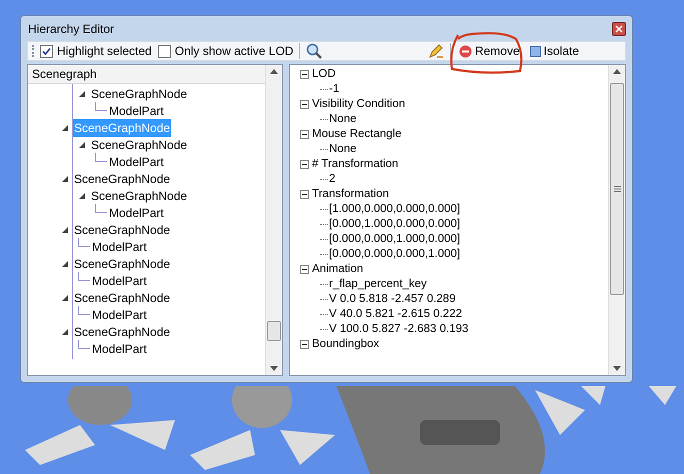 The image size is (684, 474). What do you see at coordinates (314, 51) in the screenshot?
I see `search-icon` at bounding box center [314, 51].